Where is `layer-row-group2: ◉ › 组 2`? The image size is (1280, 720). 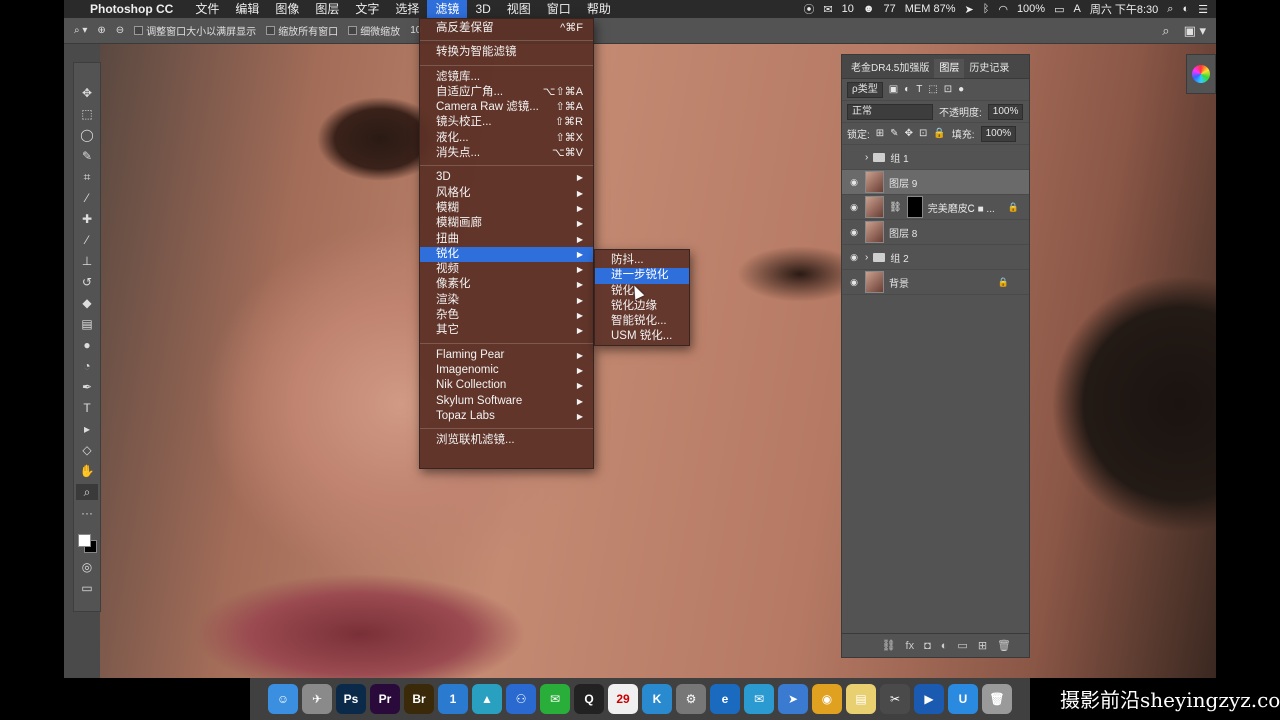
layer-row-group2: ◉ › 组 2 is located at coordinates (935, 257).